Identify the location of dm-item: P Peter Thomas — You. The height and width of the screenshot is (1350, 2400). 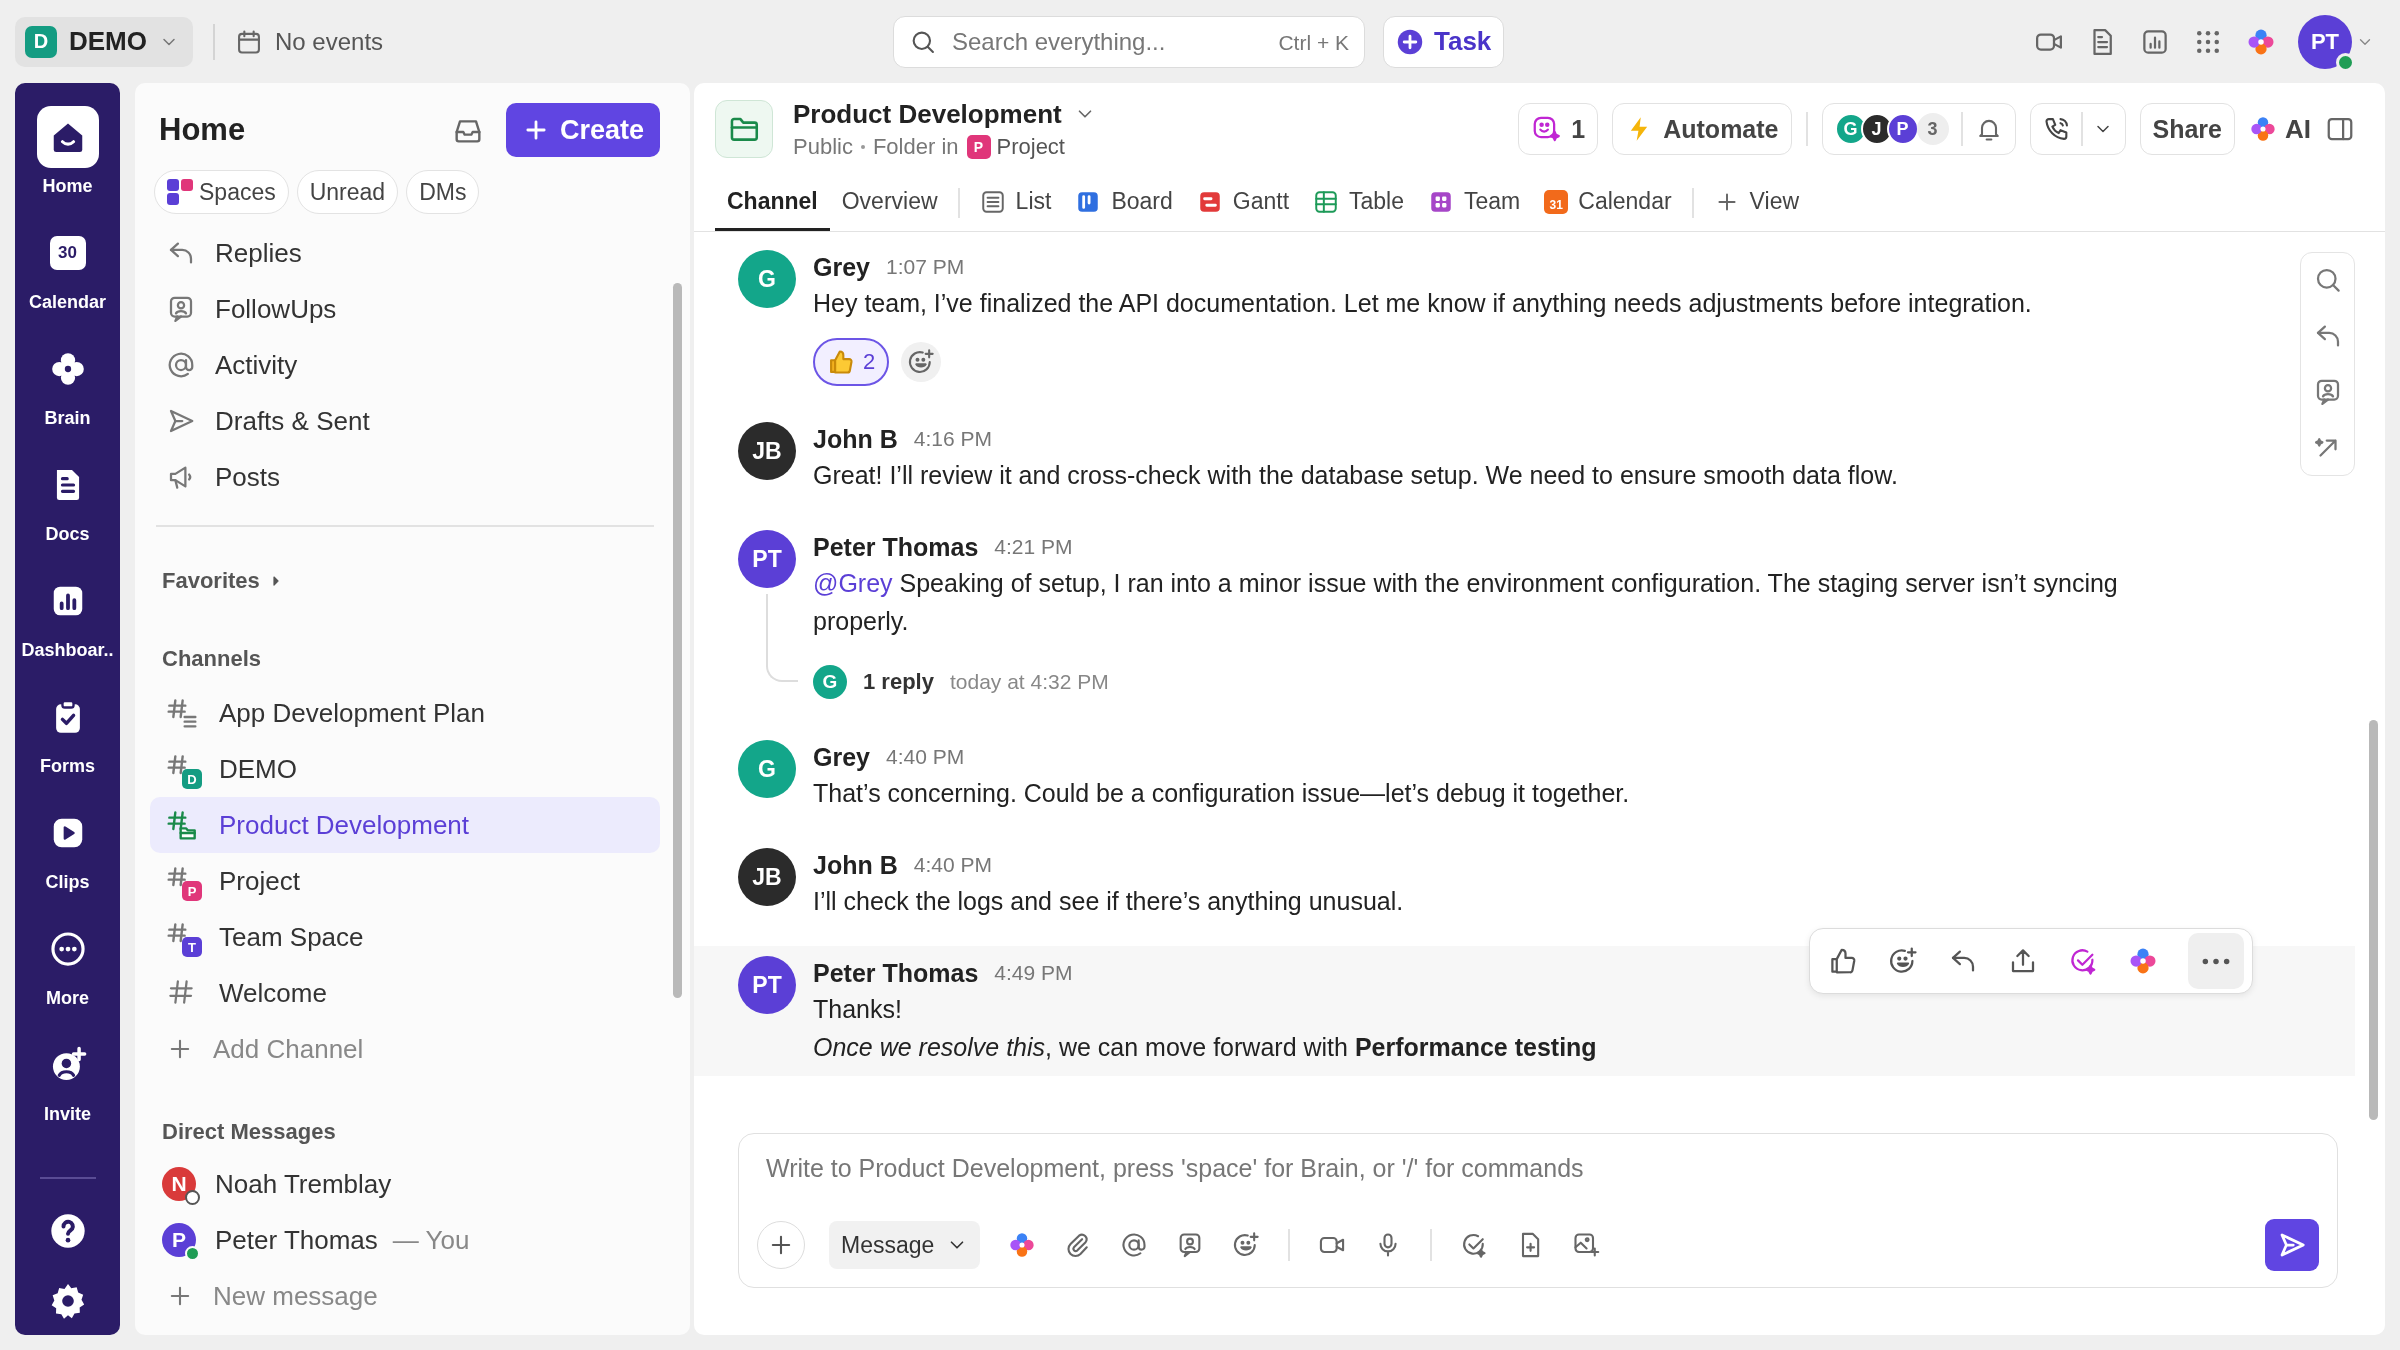
(405, 1240).